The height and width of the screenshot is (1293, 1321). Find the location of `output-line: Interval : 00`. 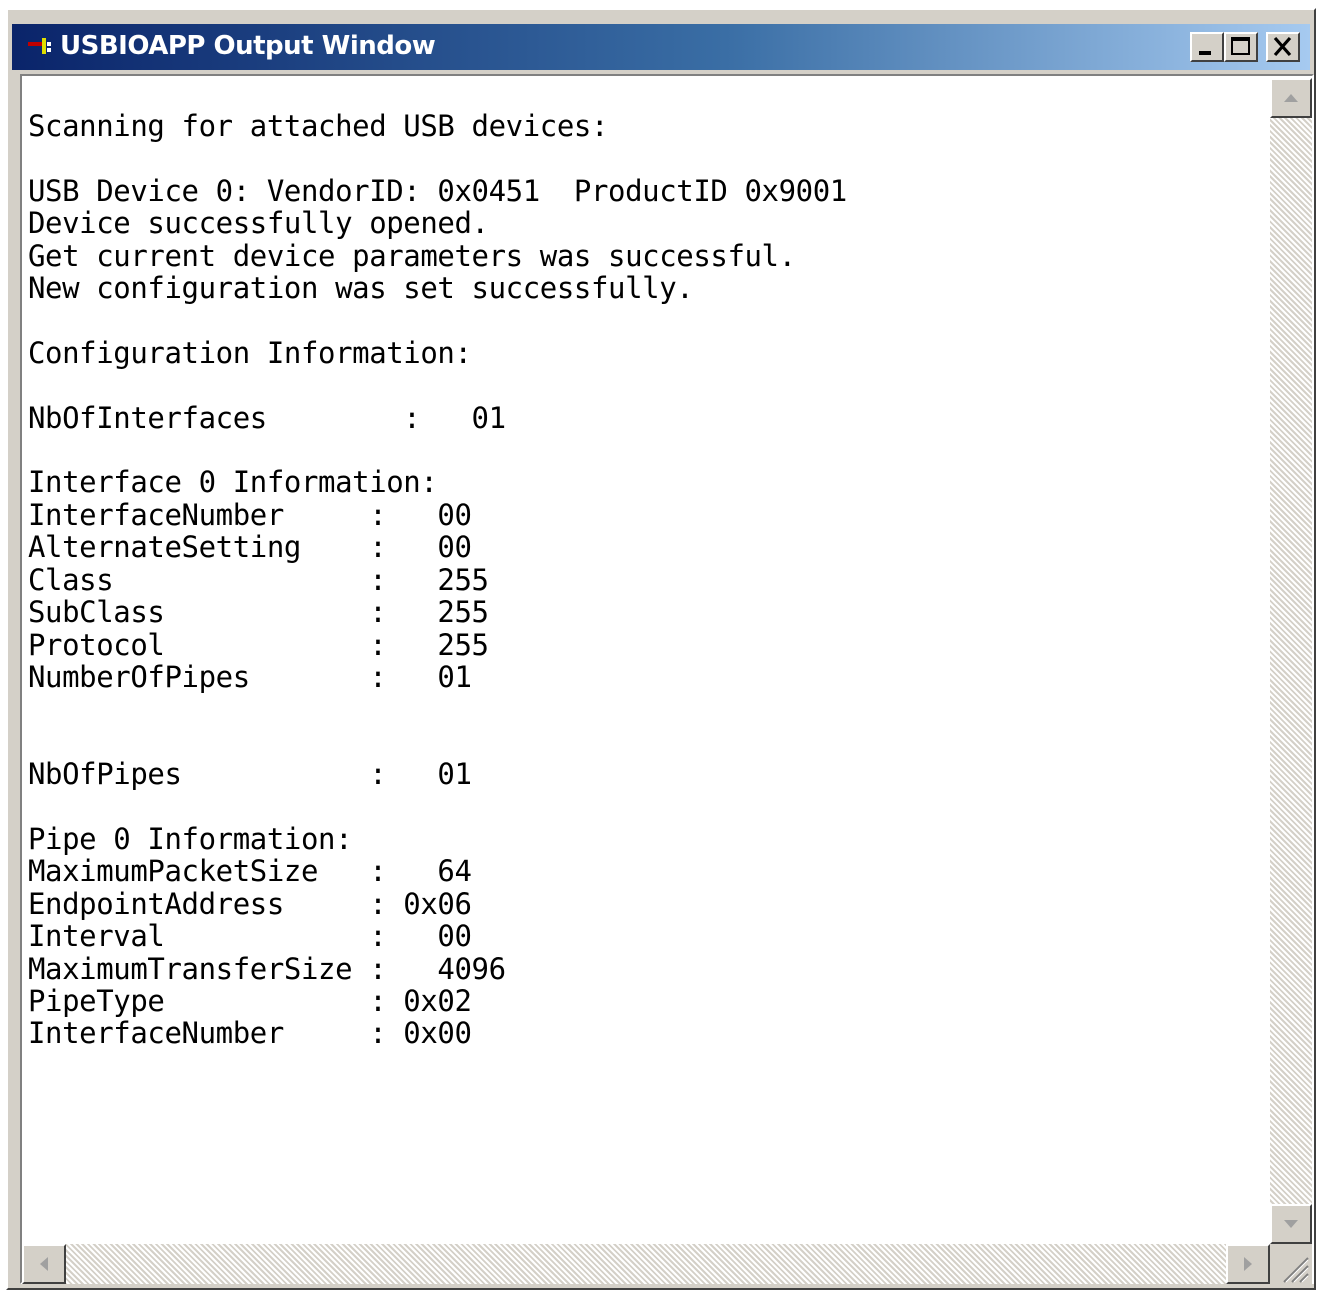

output-line: Interval : 00 is located at coordinates (250, 936).